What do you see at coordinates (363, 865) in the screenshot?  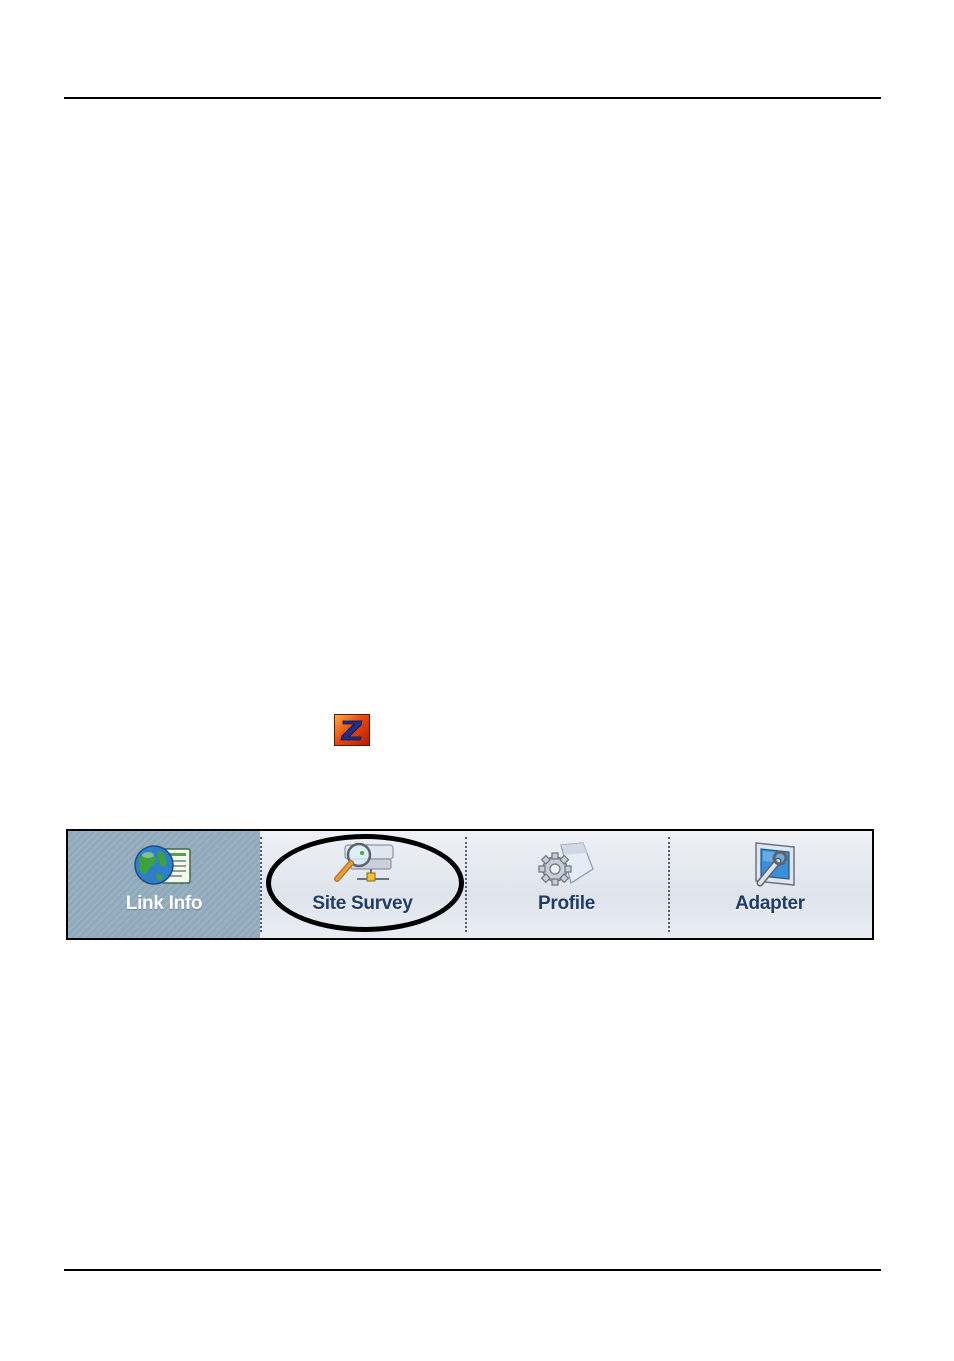 I see `magnifier-network-icon` at bounding box center [363, 865].